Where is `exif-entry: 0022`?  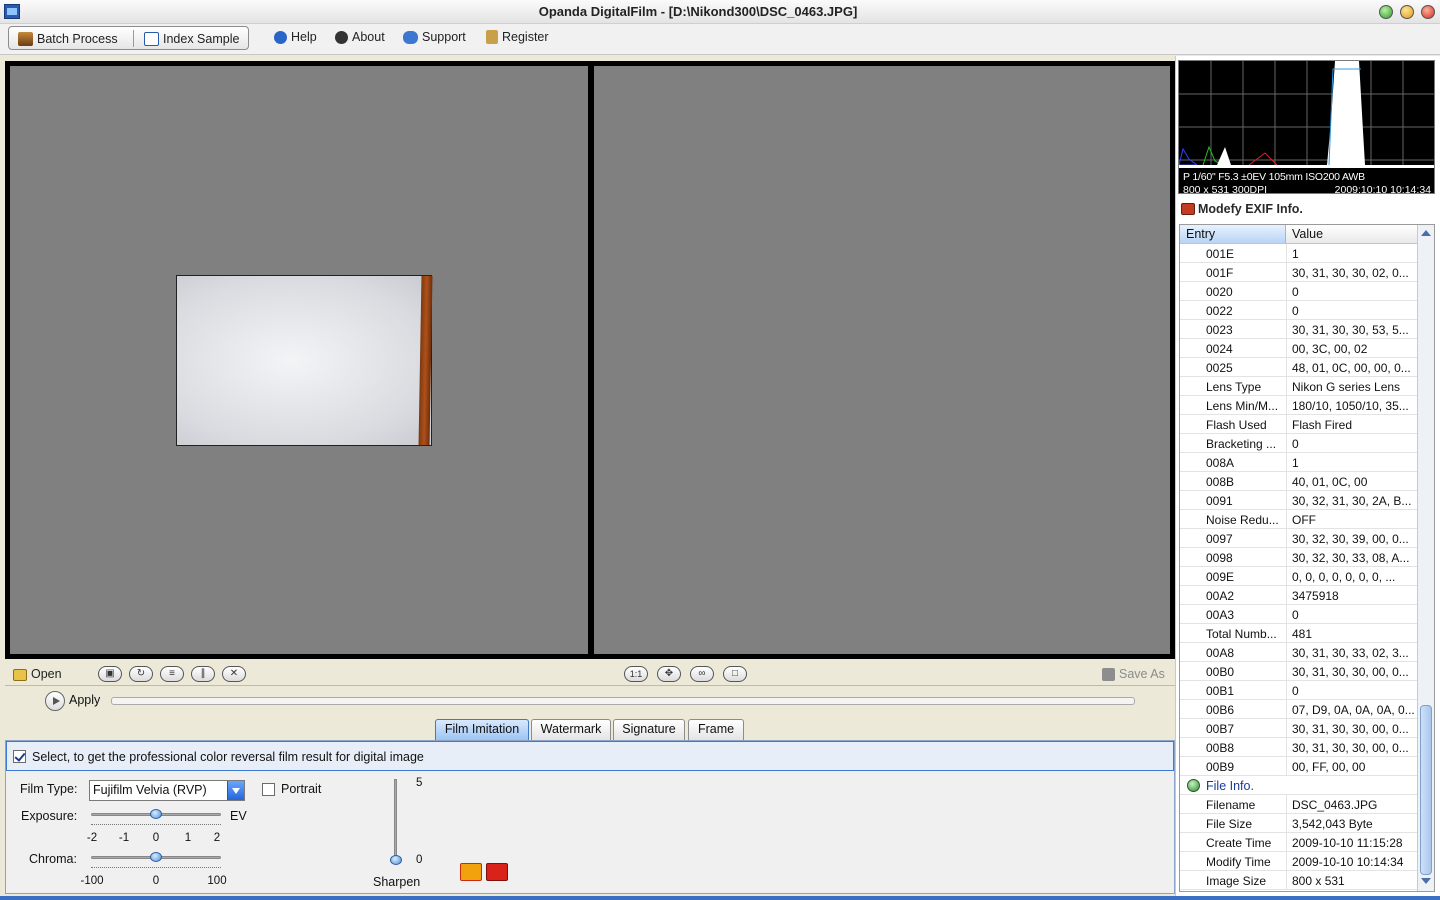
exif-entry: 0022 is located at coordinates (1219, 311).